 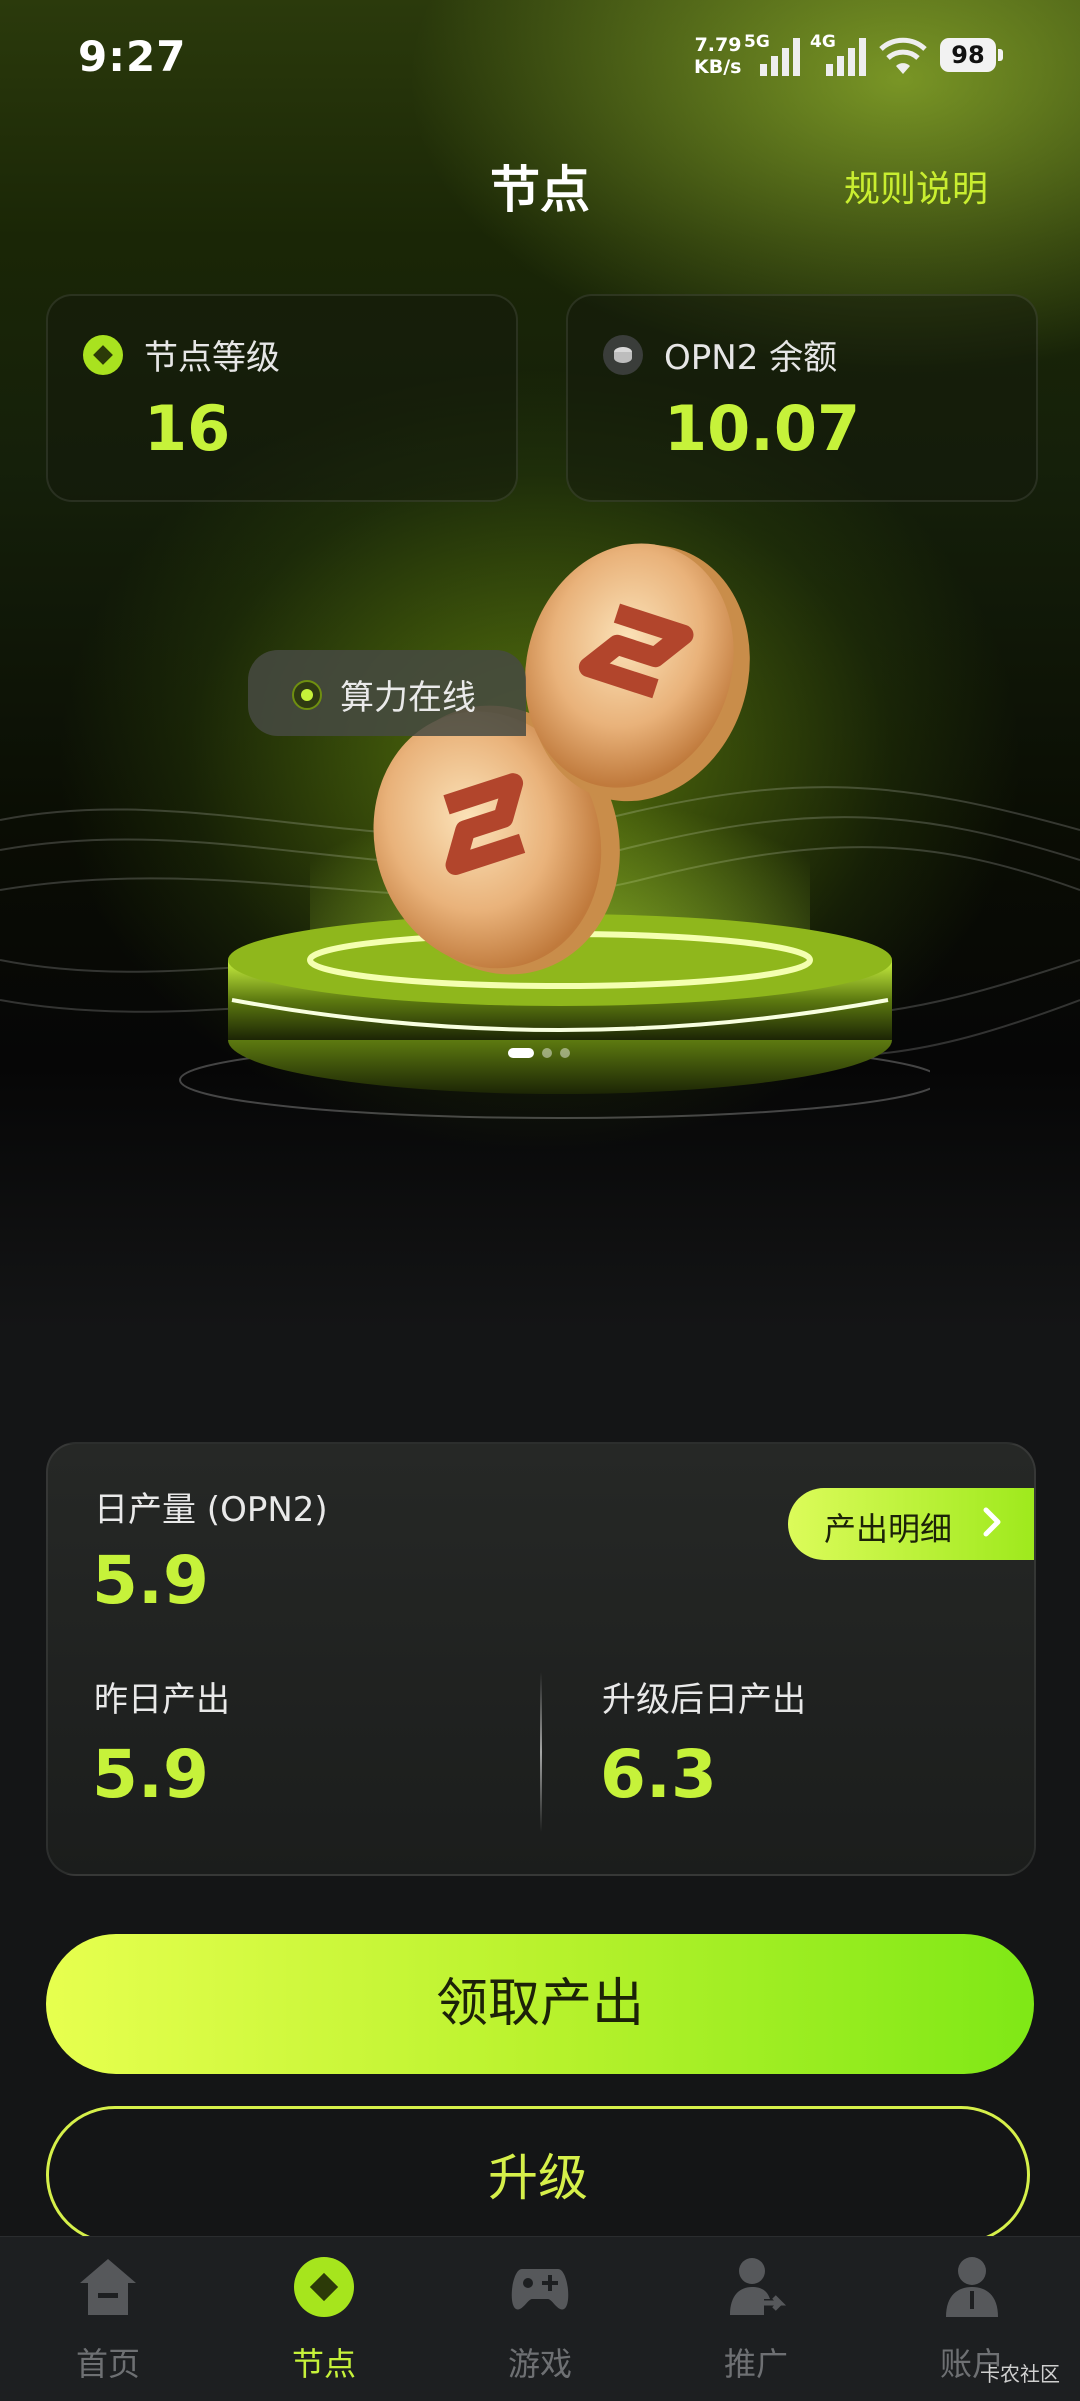 I want to click on carousel-indicator, so click(x=543, y=1050).